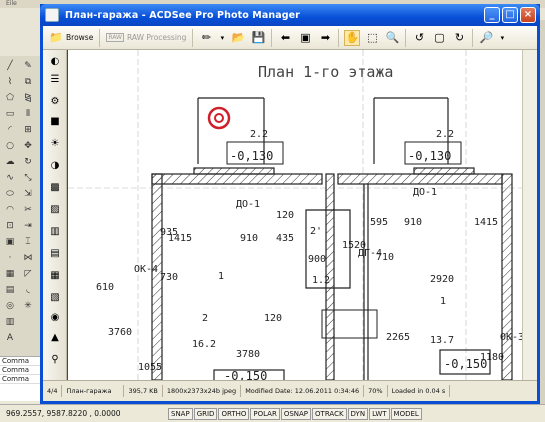  I want to click on osnap-toggle: OSNAP, so click(296, 413).